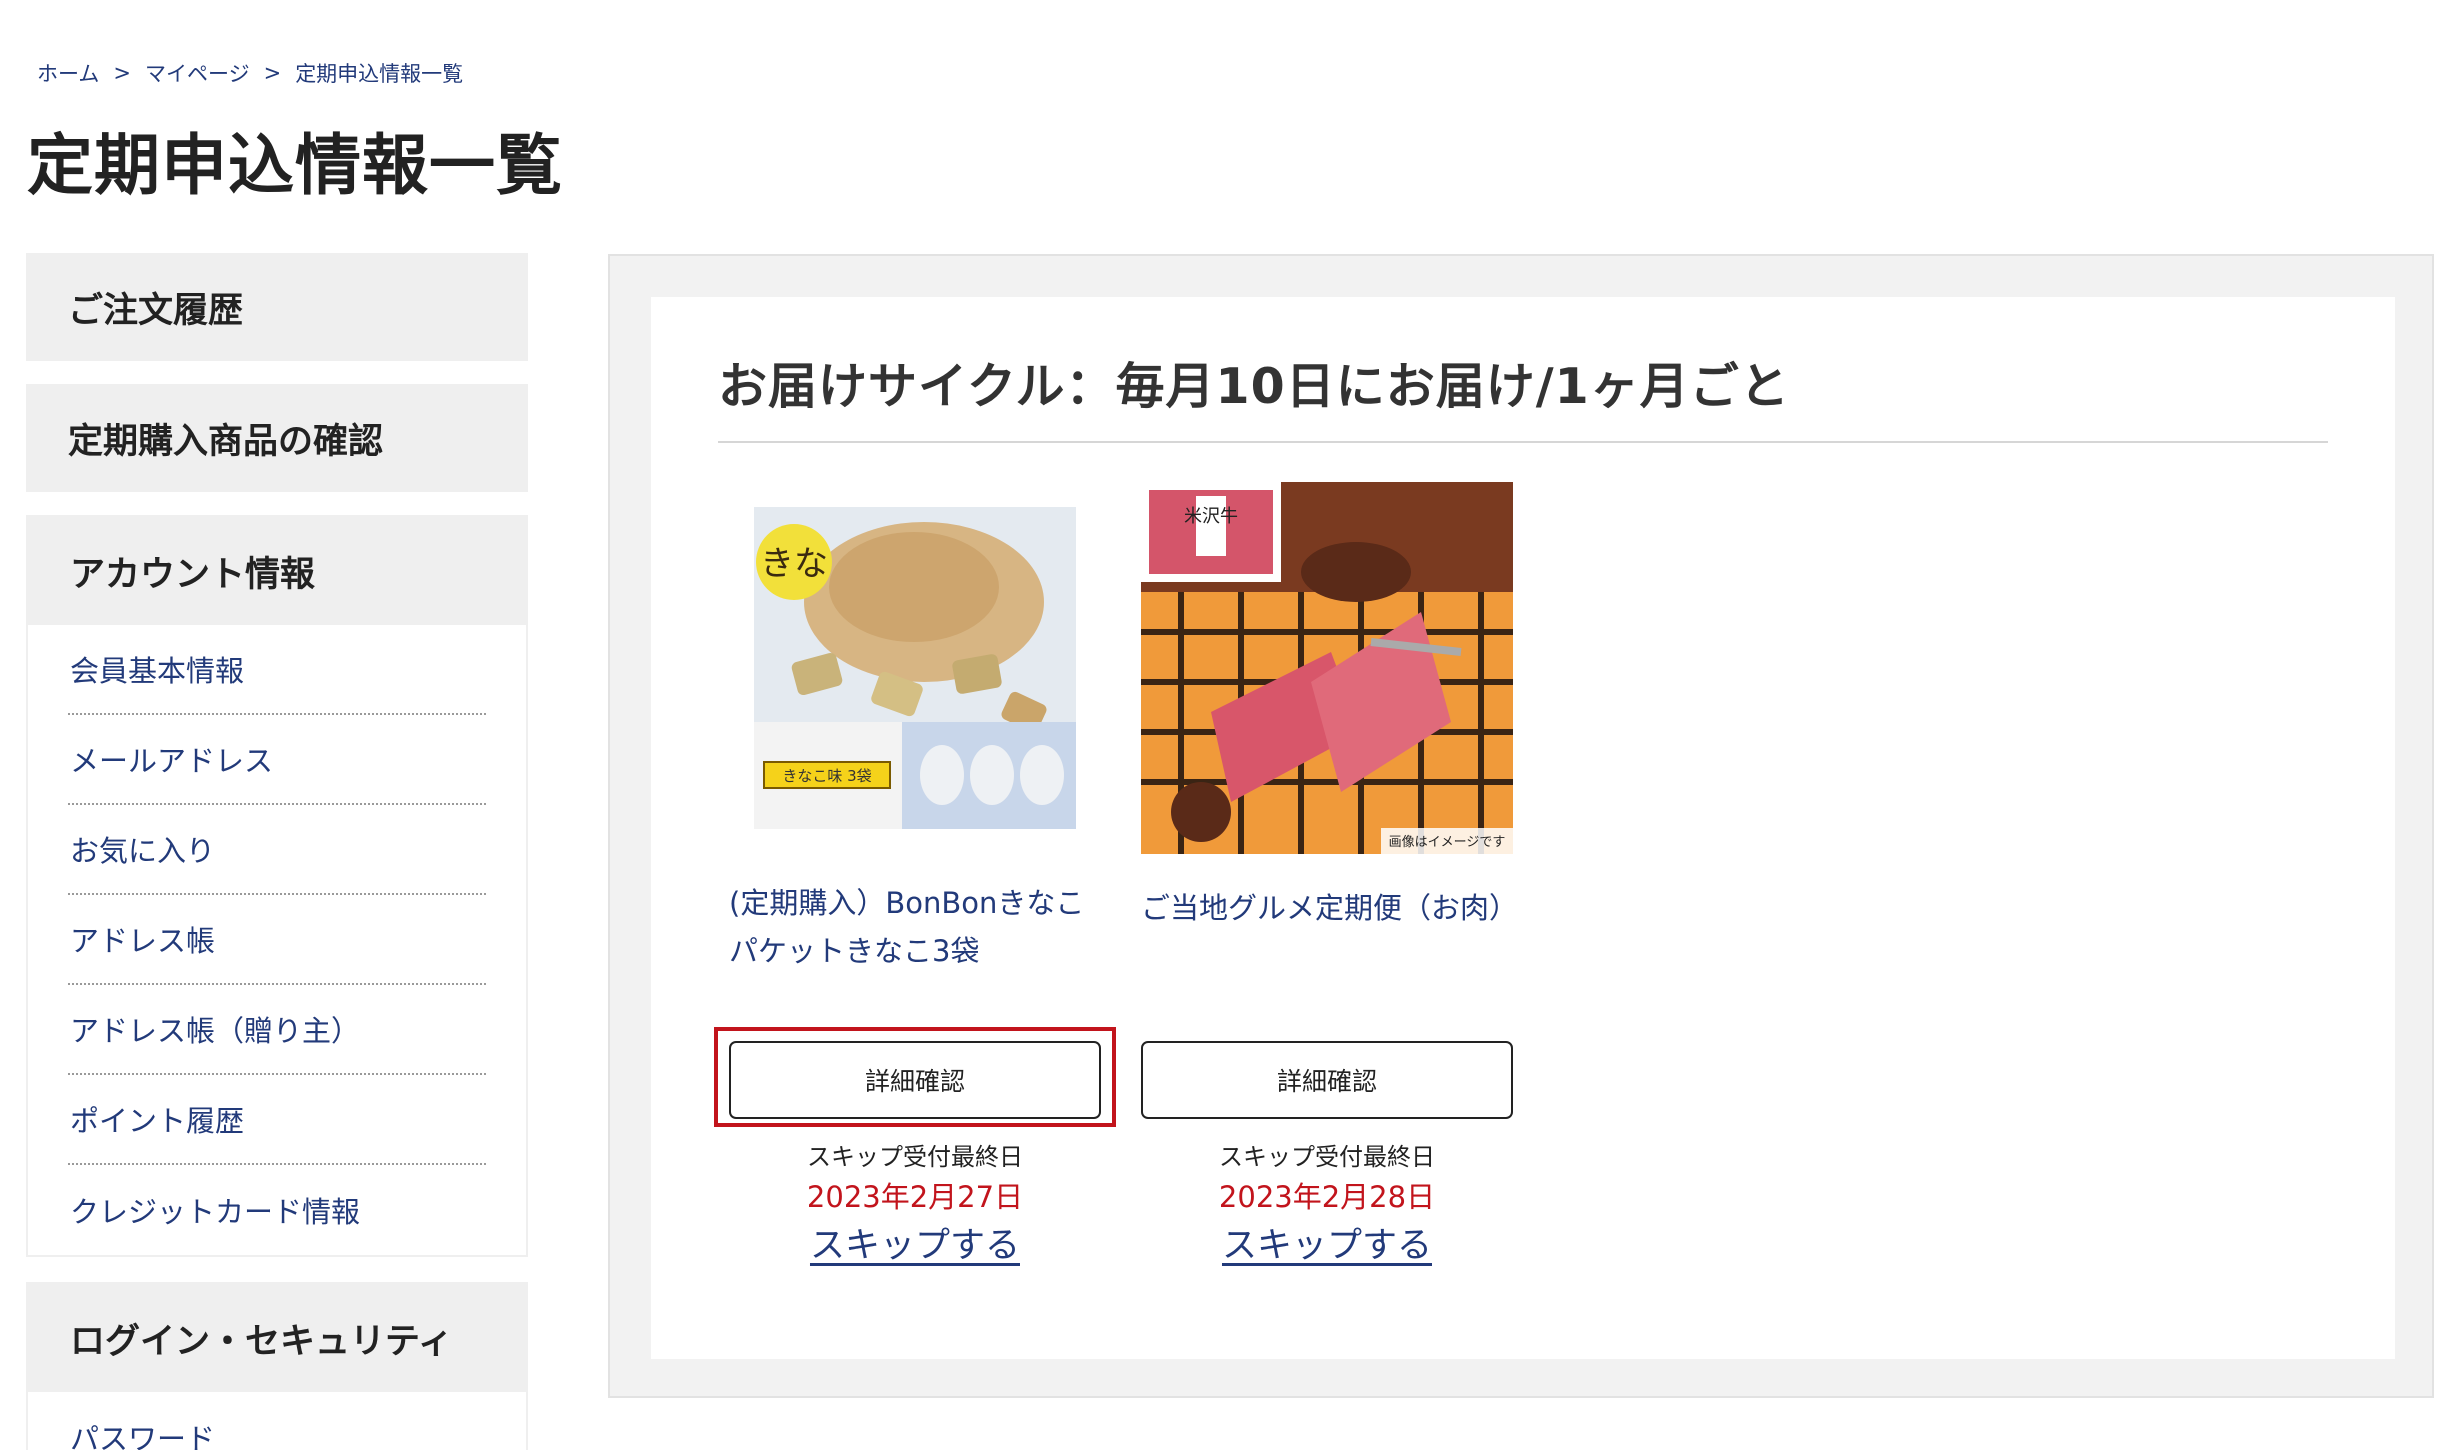  I want to click on product-image-meat: 米沢牛 画像はイメージです, so click(1327, 668).